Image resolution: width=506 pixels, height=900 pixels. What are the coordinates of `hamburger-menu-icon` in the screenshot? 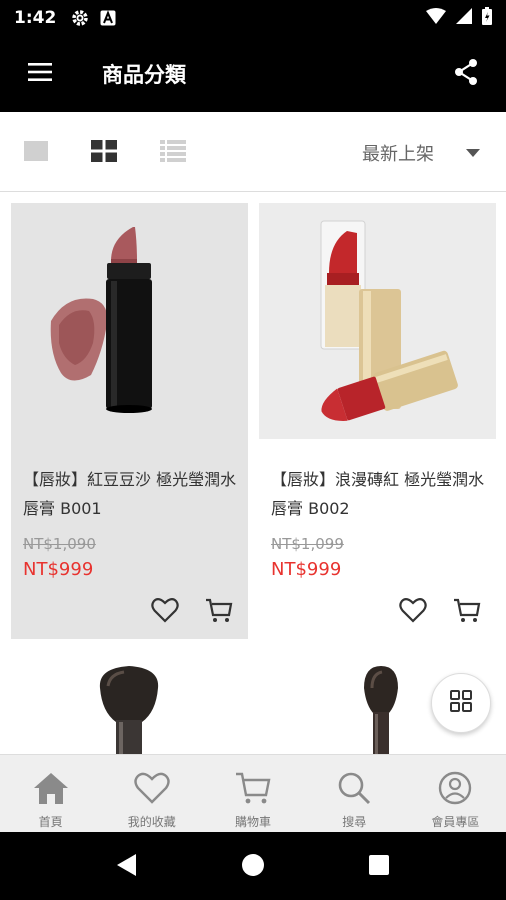 It's located at (40, 74).